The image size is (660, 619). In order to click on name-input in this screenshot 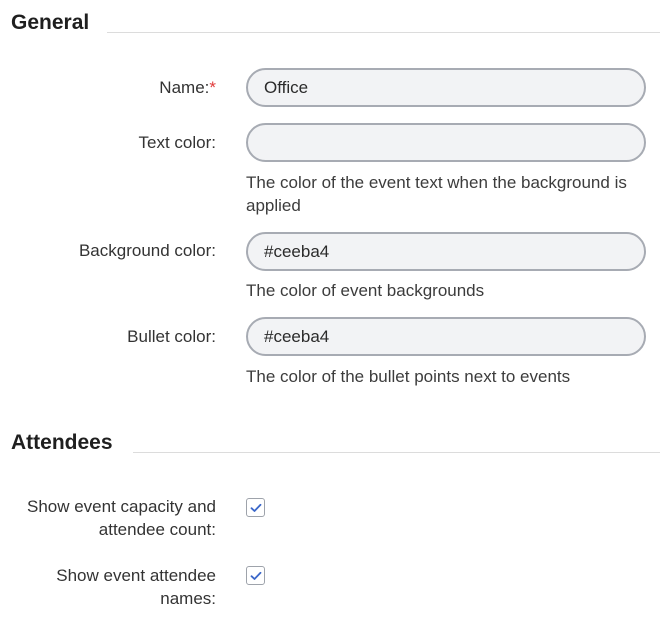, I will do `click(446, 87)`.